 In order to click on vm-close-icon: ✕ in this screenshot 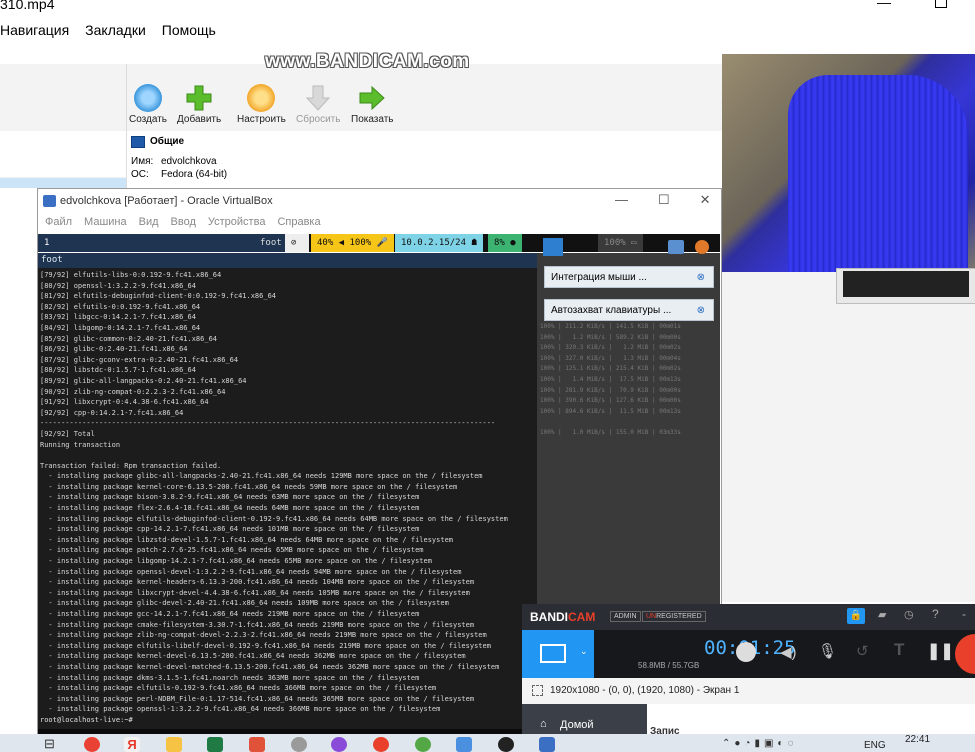, I will do `click(705, 200)`.